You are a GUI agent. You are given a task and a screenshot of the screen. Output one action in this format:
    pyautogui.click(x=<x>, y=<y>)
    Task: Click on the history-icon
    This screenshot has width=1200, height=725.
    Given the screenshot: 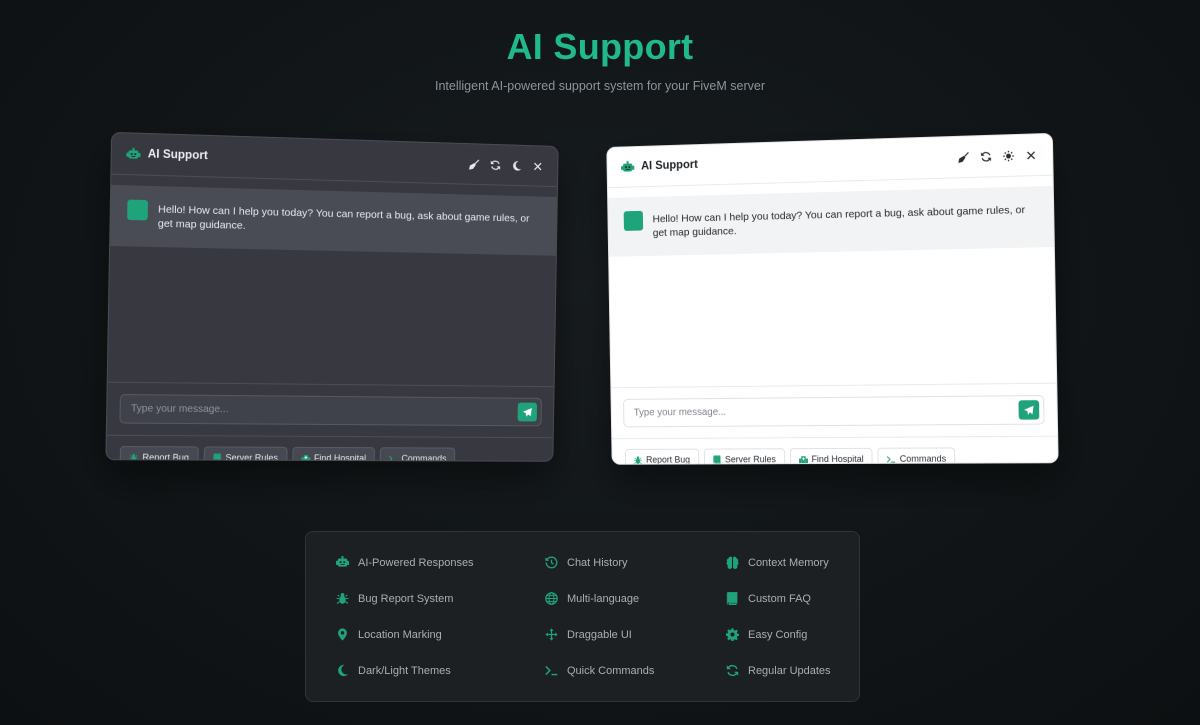 What is the action you would take?
    pyautogui.click(x=551, y=562)
    